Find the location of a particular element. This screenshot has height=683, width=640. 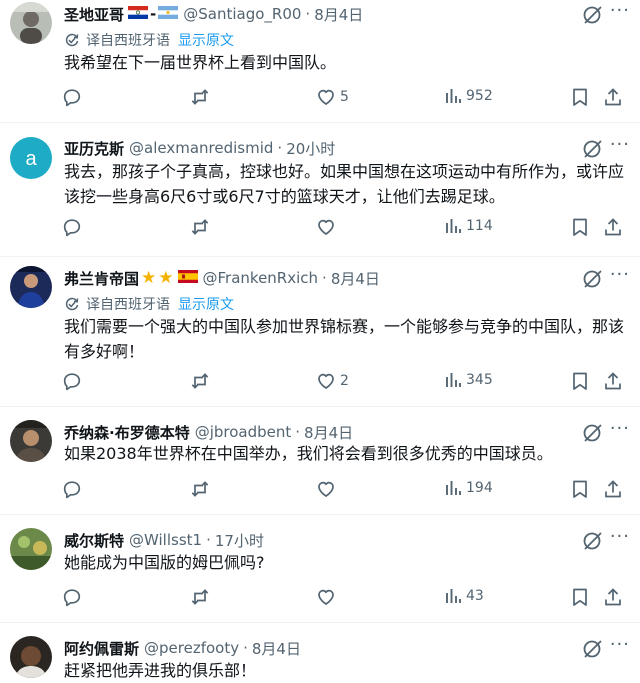

tweet-5: 威尔斯特 @Willsst1 · 17小时 ··· 她能成为中国版的姆巴佩吗? is located at coordinates (320, 574).